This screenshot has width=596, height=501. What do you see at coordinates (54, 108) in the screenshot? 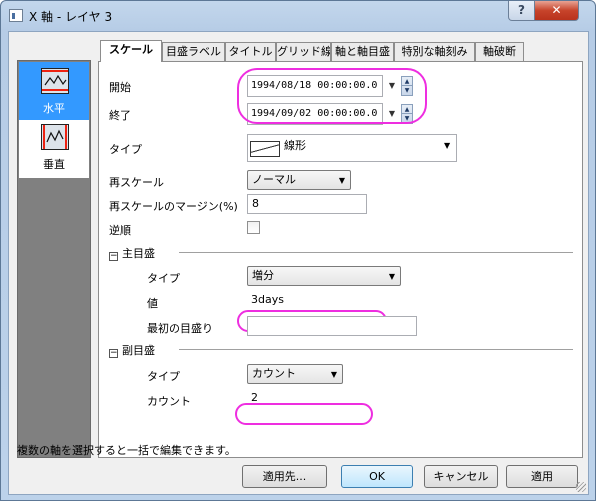
I see `sidebar-item-label: 水平` at bounding box center [54, 108].